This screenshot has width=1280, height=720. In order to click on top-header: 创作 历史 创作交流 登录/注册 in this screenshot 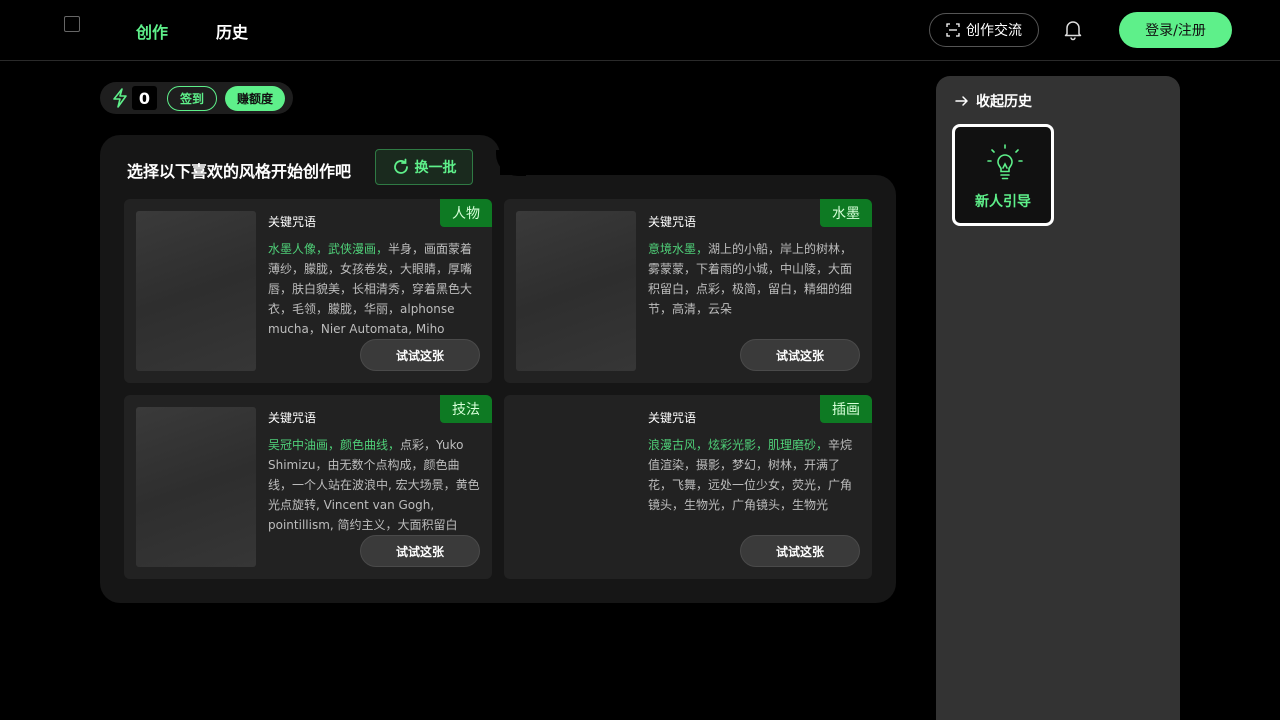, I will do `click(640, 30)`.